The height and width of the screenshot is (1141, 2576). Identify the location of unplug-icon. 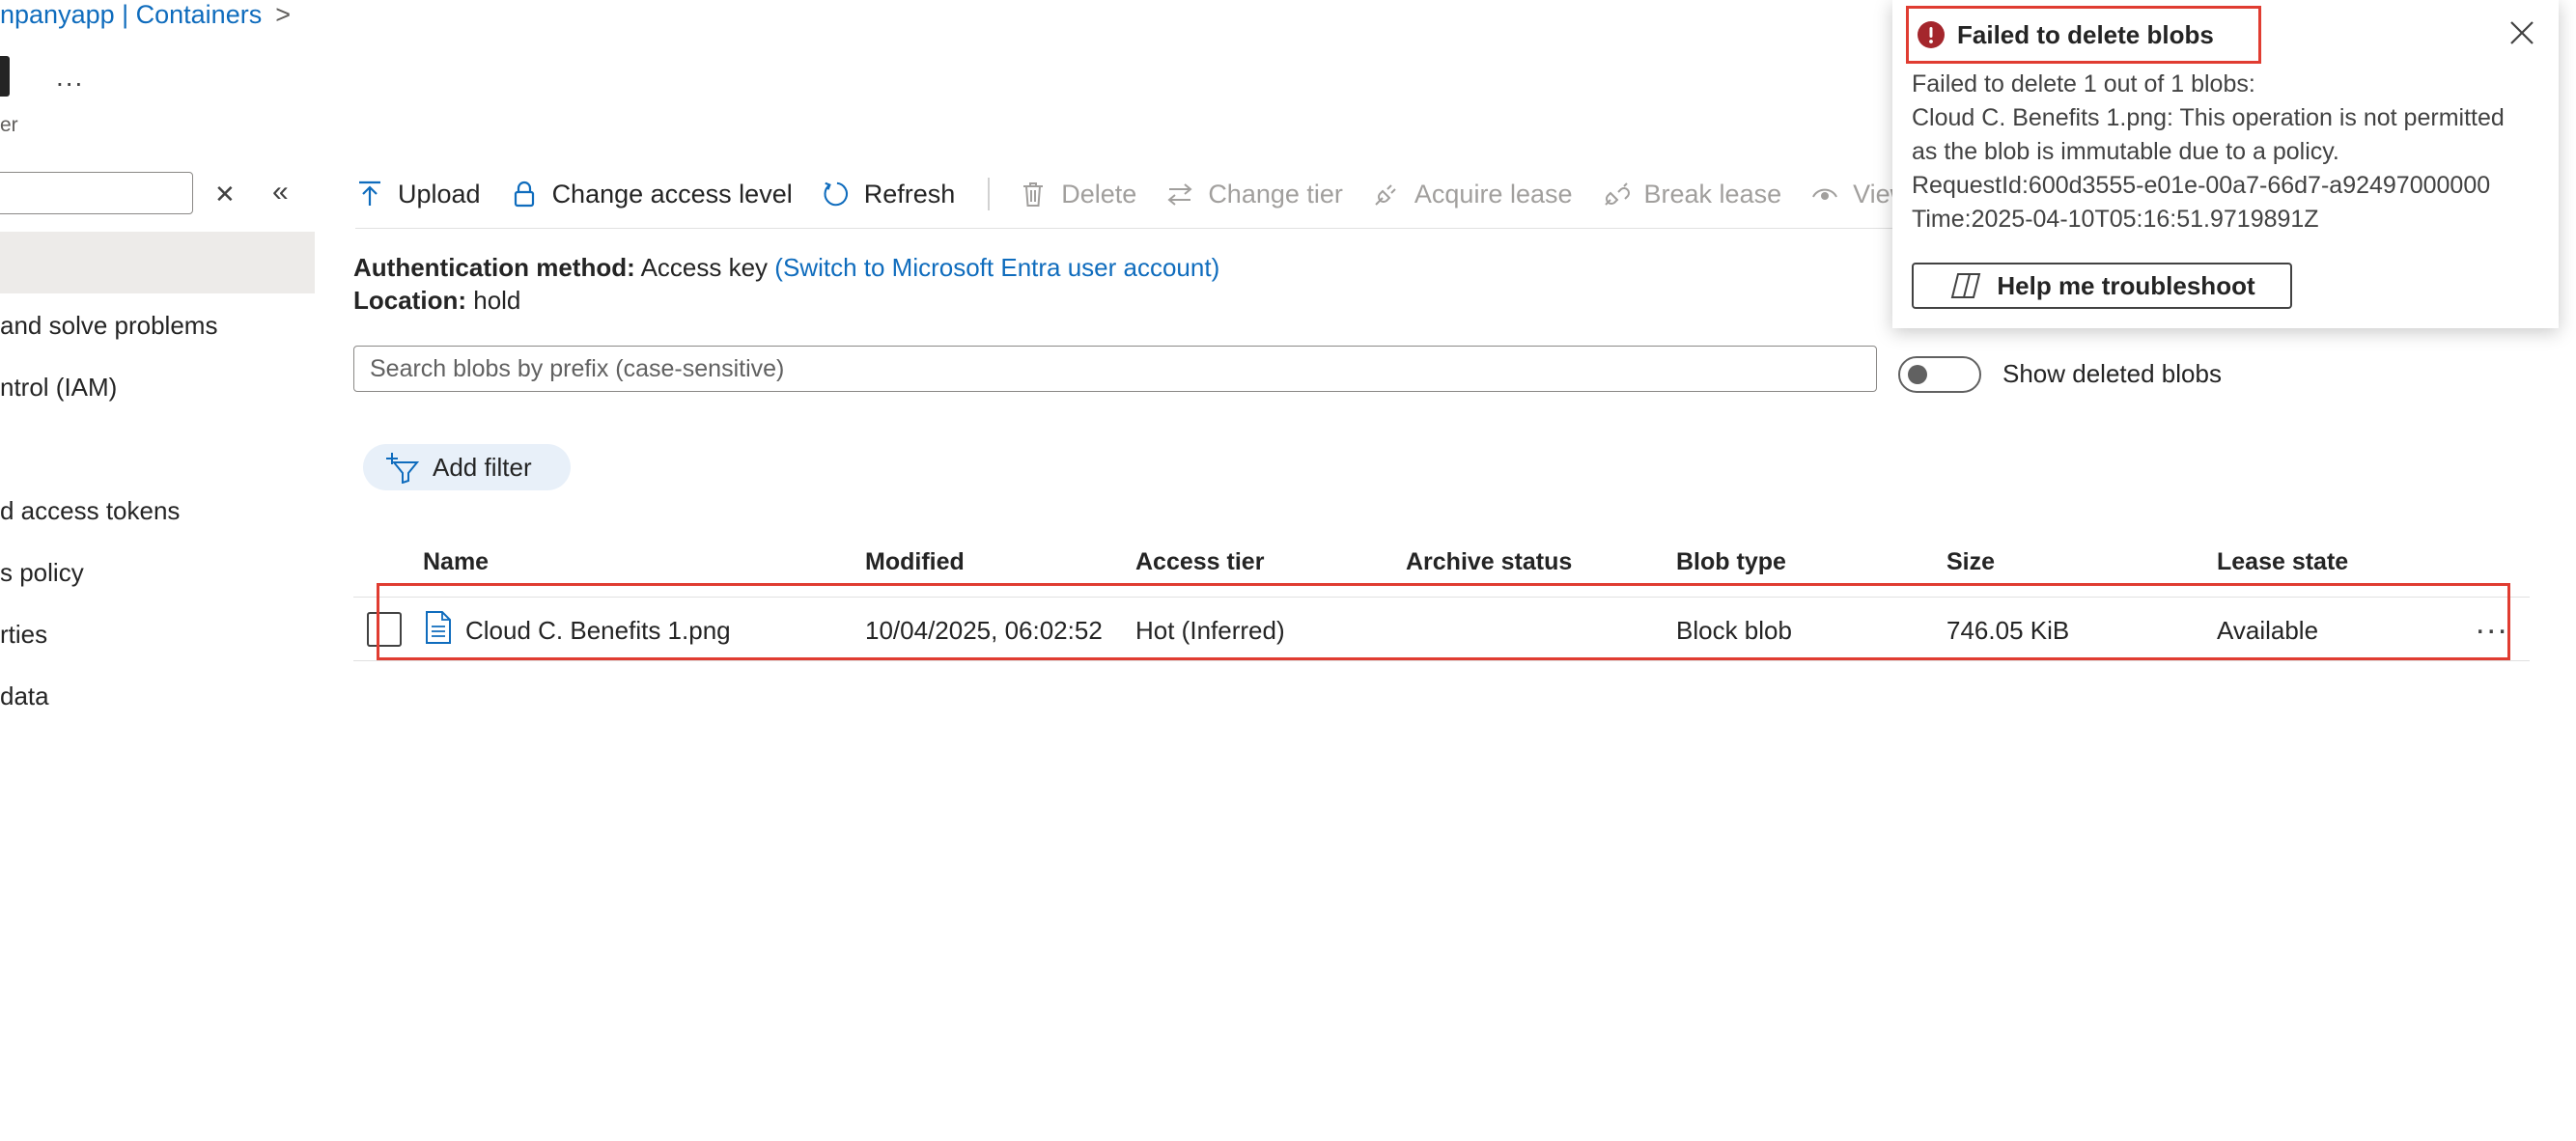
(1617, 194).